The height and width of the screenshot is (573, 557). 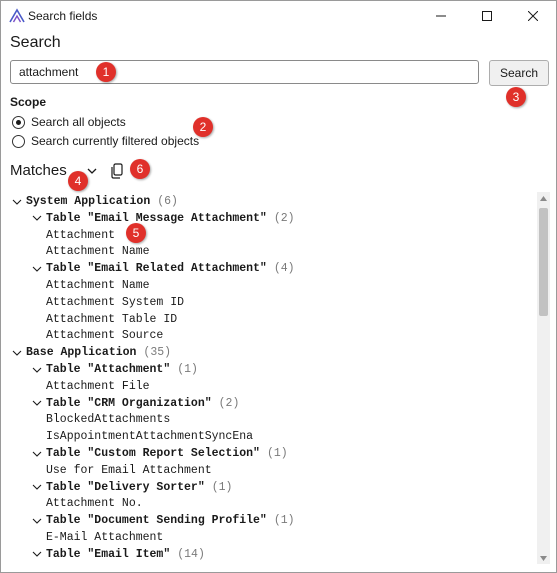 What do you see at coordinates (519, 73) in the screenshot?
I see `search-button: Search` at bounding box center [519, 73].